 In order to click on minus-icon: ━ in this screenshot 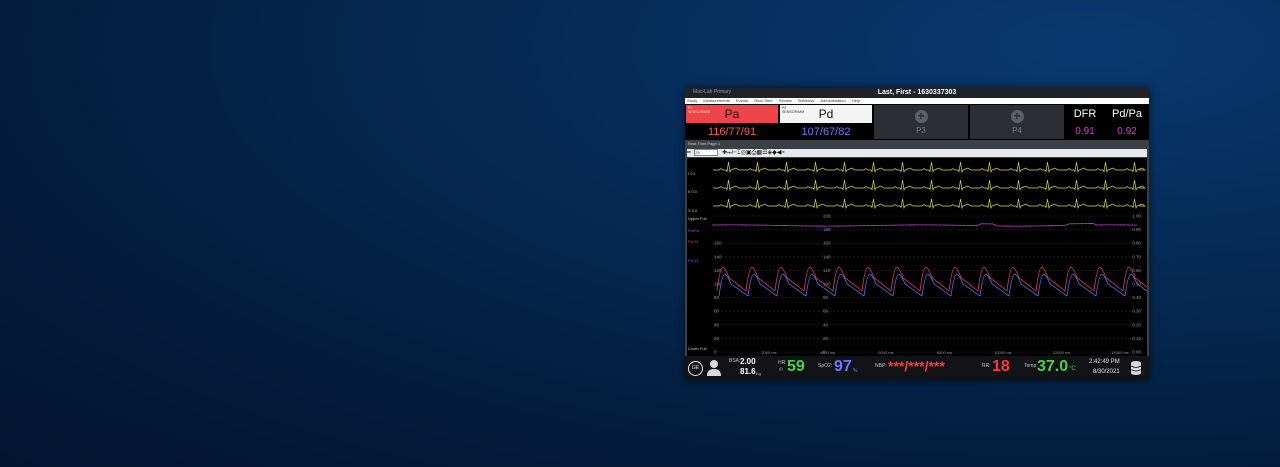, I will do `click(689, 153)`.